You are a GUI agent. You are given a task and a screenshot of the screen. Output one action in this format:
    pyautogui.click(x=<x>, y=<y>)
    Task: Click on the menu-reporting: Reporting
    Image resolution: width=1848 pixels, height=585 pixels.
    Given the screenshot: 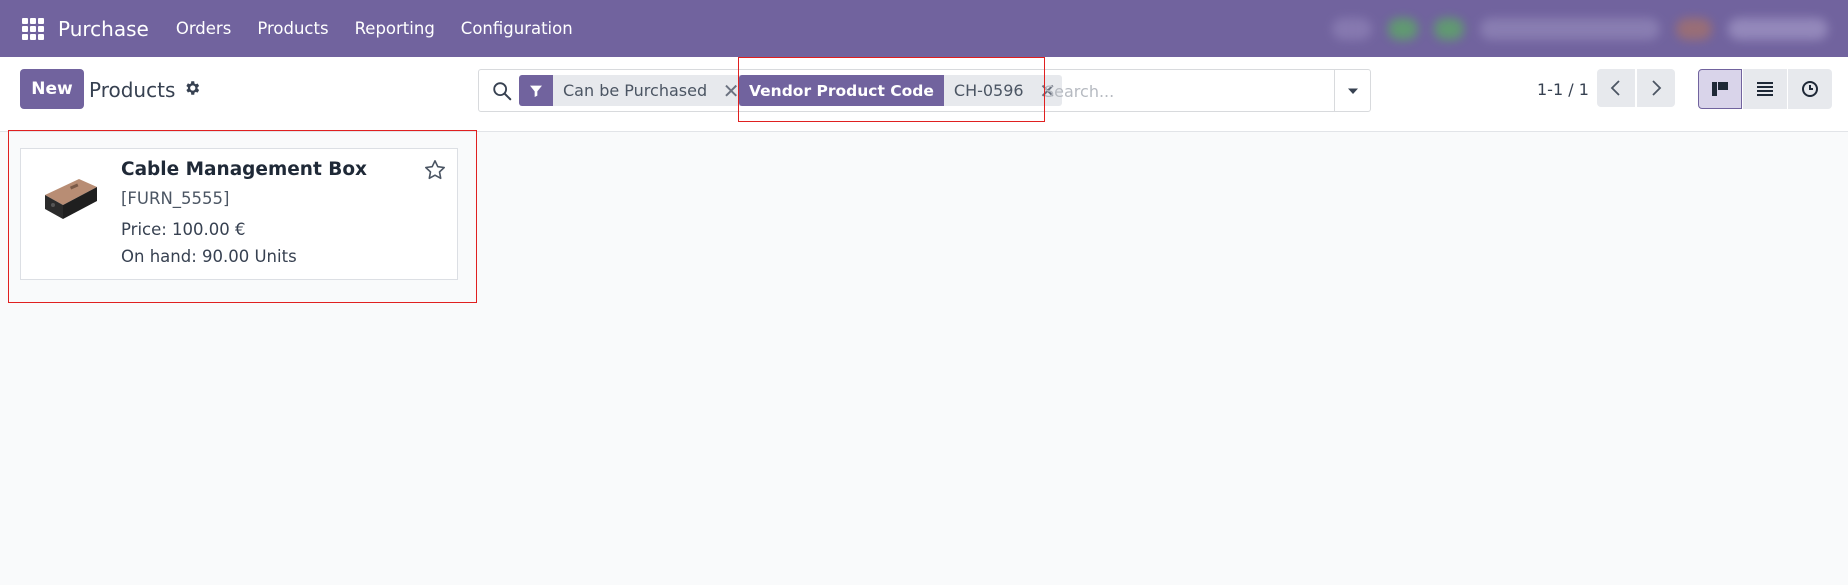 What is the action you would take?
    pyautogui.click(x=395, y=28)
    